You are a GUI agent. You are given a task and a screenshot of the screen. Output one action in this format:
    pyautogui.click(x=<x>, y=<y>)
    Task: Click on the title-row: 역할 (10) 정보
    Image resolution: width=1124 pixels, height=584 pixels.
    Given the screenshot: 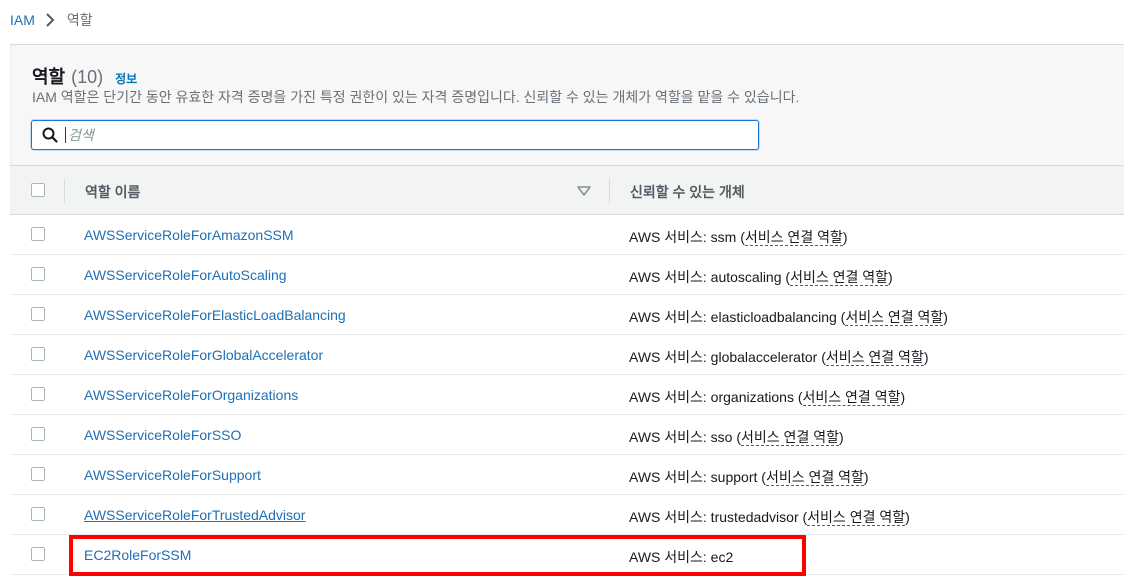 What is the action you would take?
    pyautogui.click(x=84, y=76)
    